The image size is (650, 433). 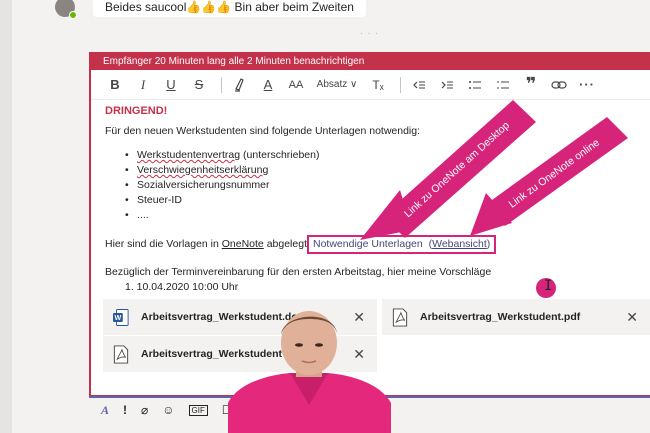 I want to click on attach-icon: ⌀, so click(x=144, y=410).